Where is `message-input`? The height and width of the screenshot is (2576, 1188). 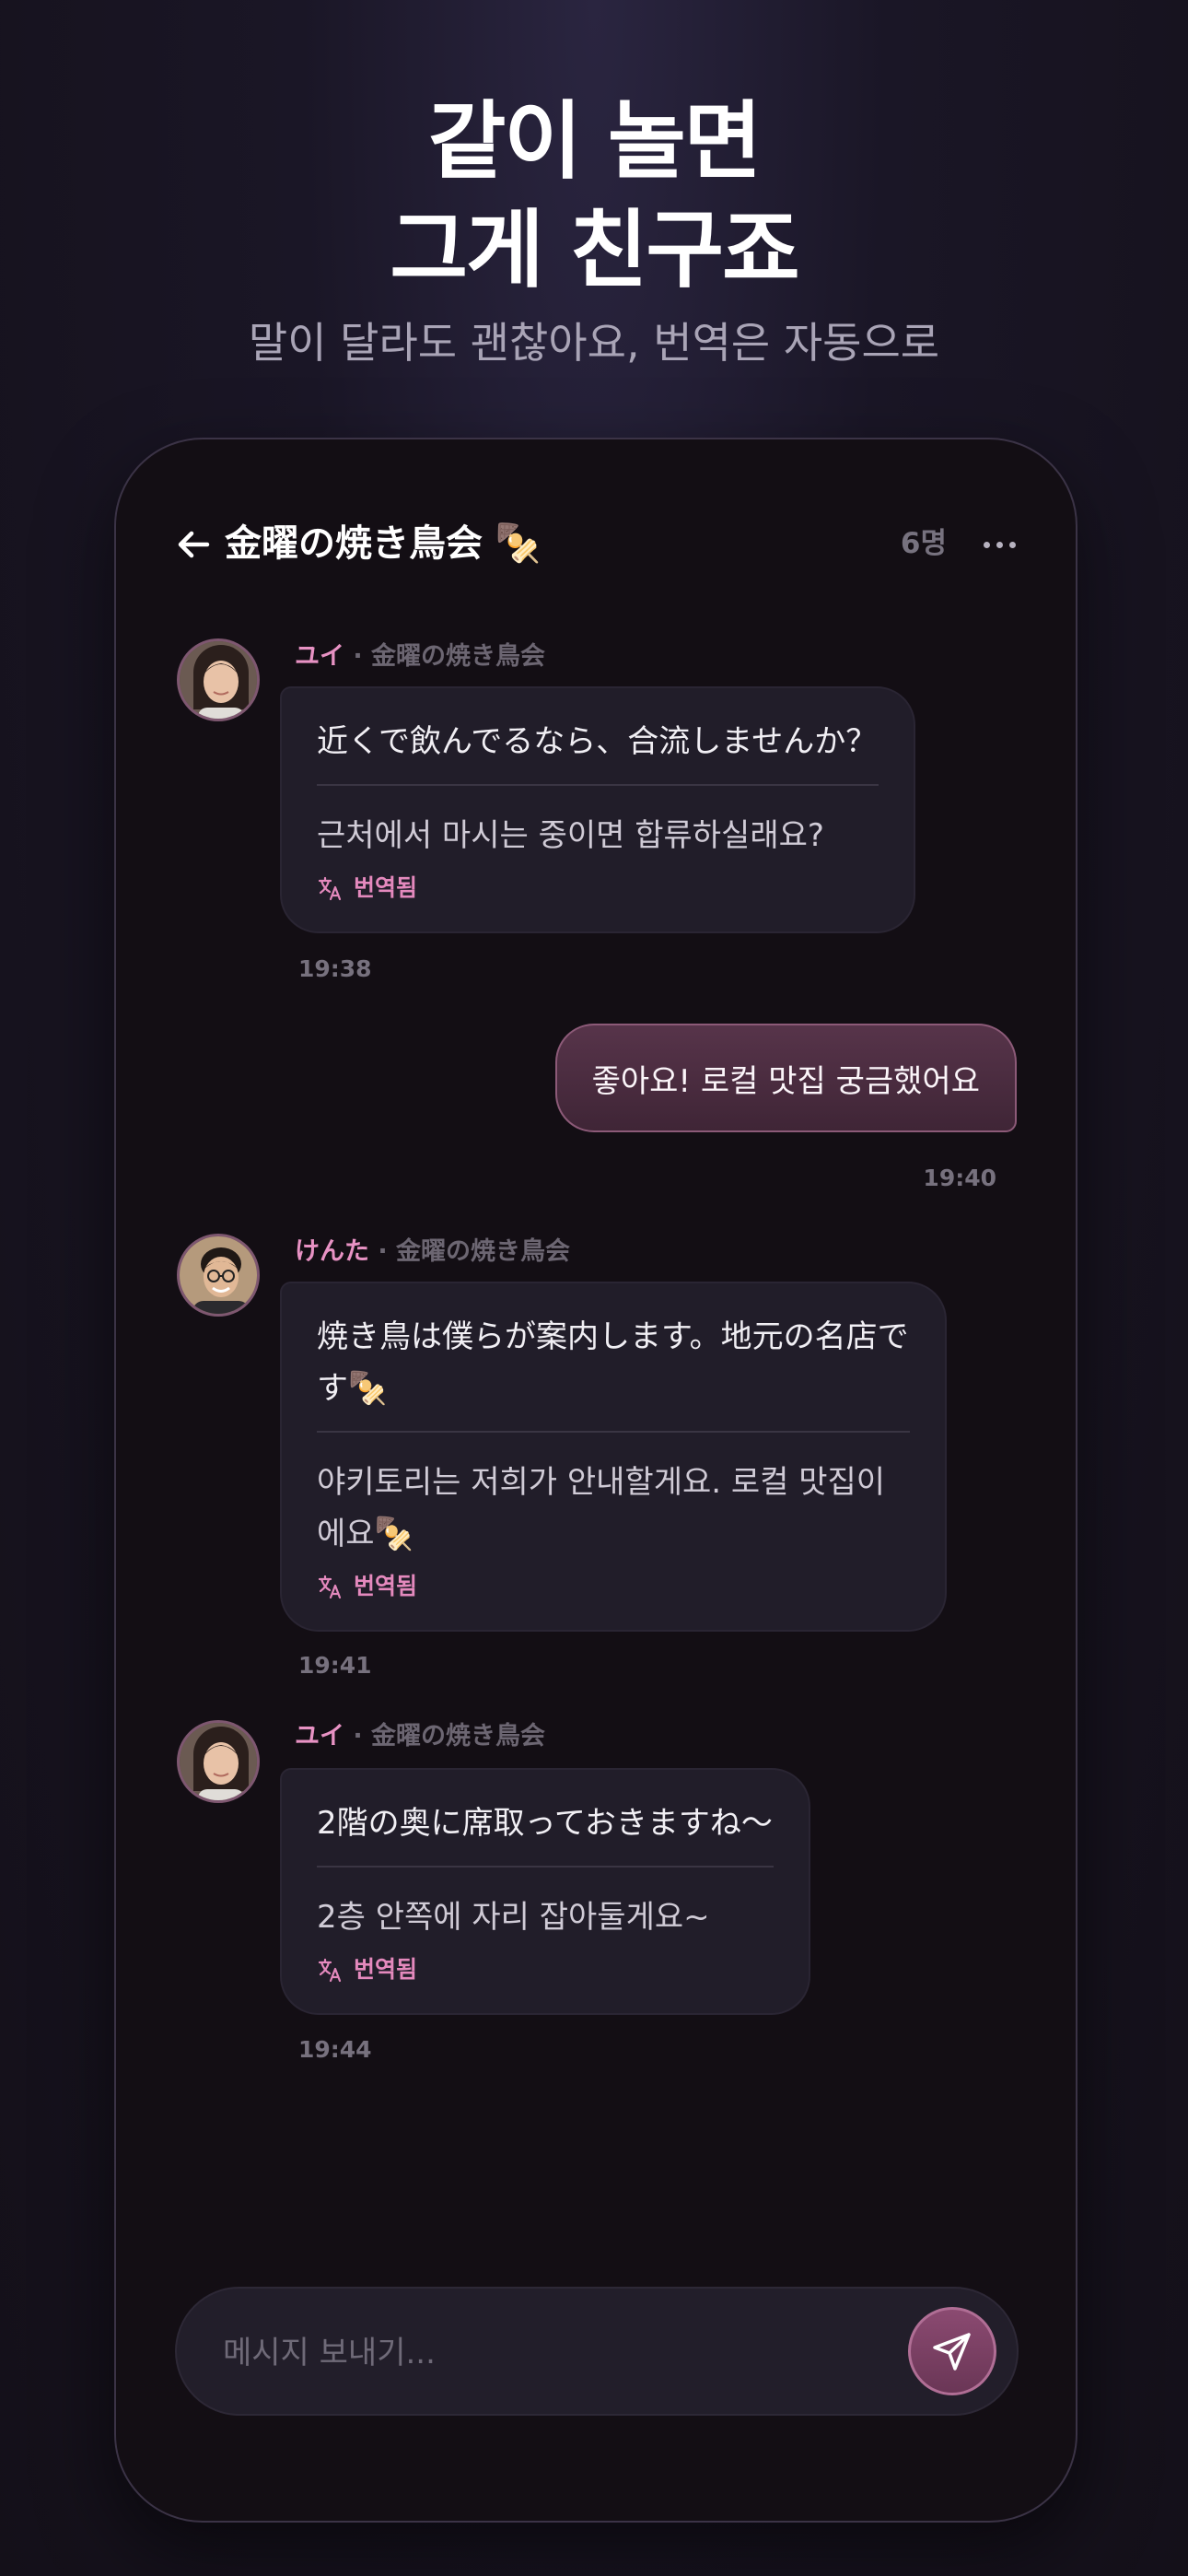 message-input is located at coordinates (545, 2353).